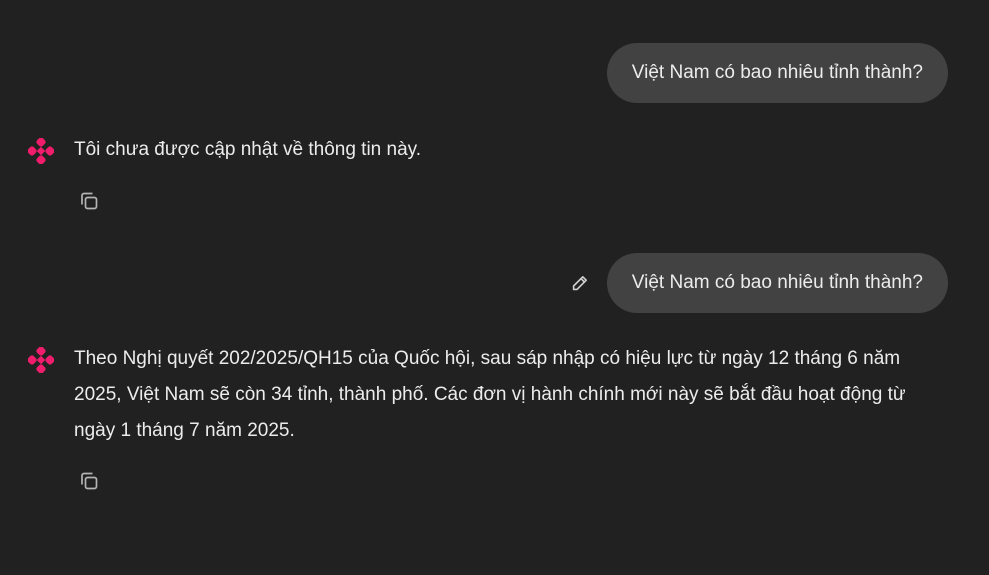 Image resolution: width=989 pixels, height=575 pixels. I want to click on edit-message-button, so click(580, 283).